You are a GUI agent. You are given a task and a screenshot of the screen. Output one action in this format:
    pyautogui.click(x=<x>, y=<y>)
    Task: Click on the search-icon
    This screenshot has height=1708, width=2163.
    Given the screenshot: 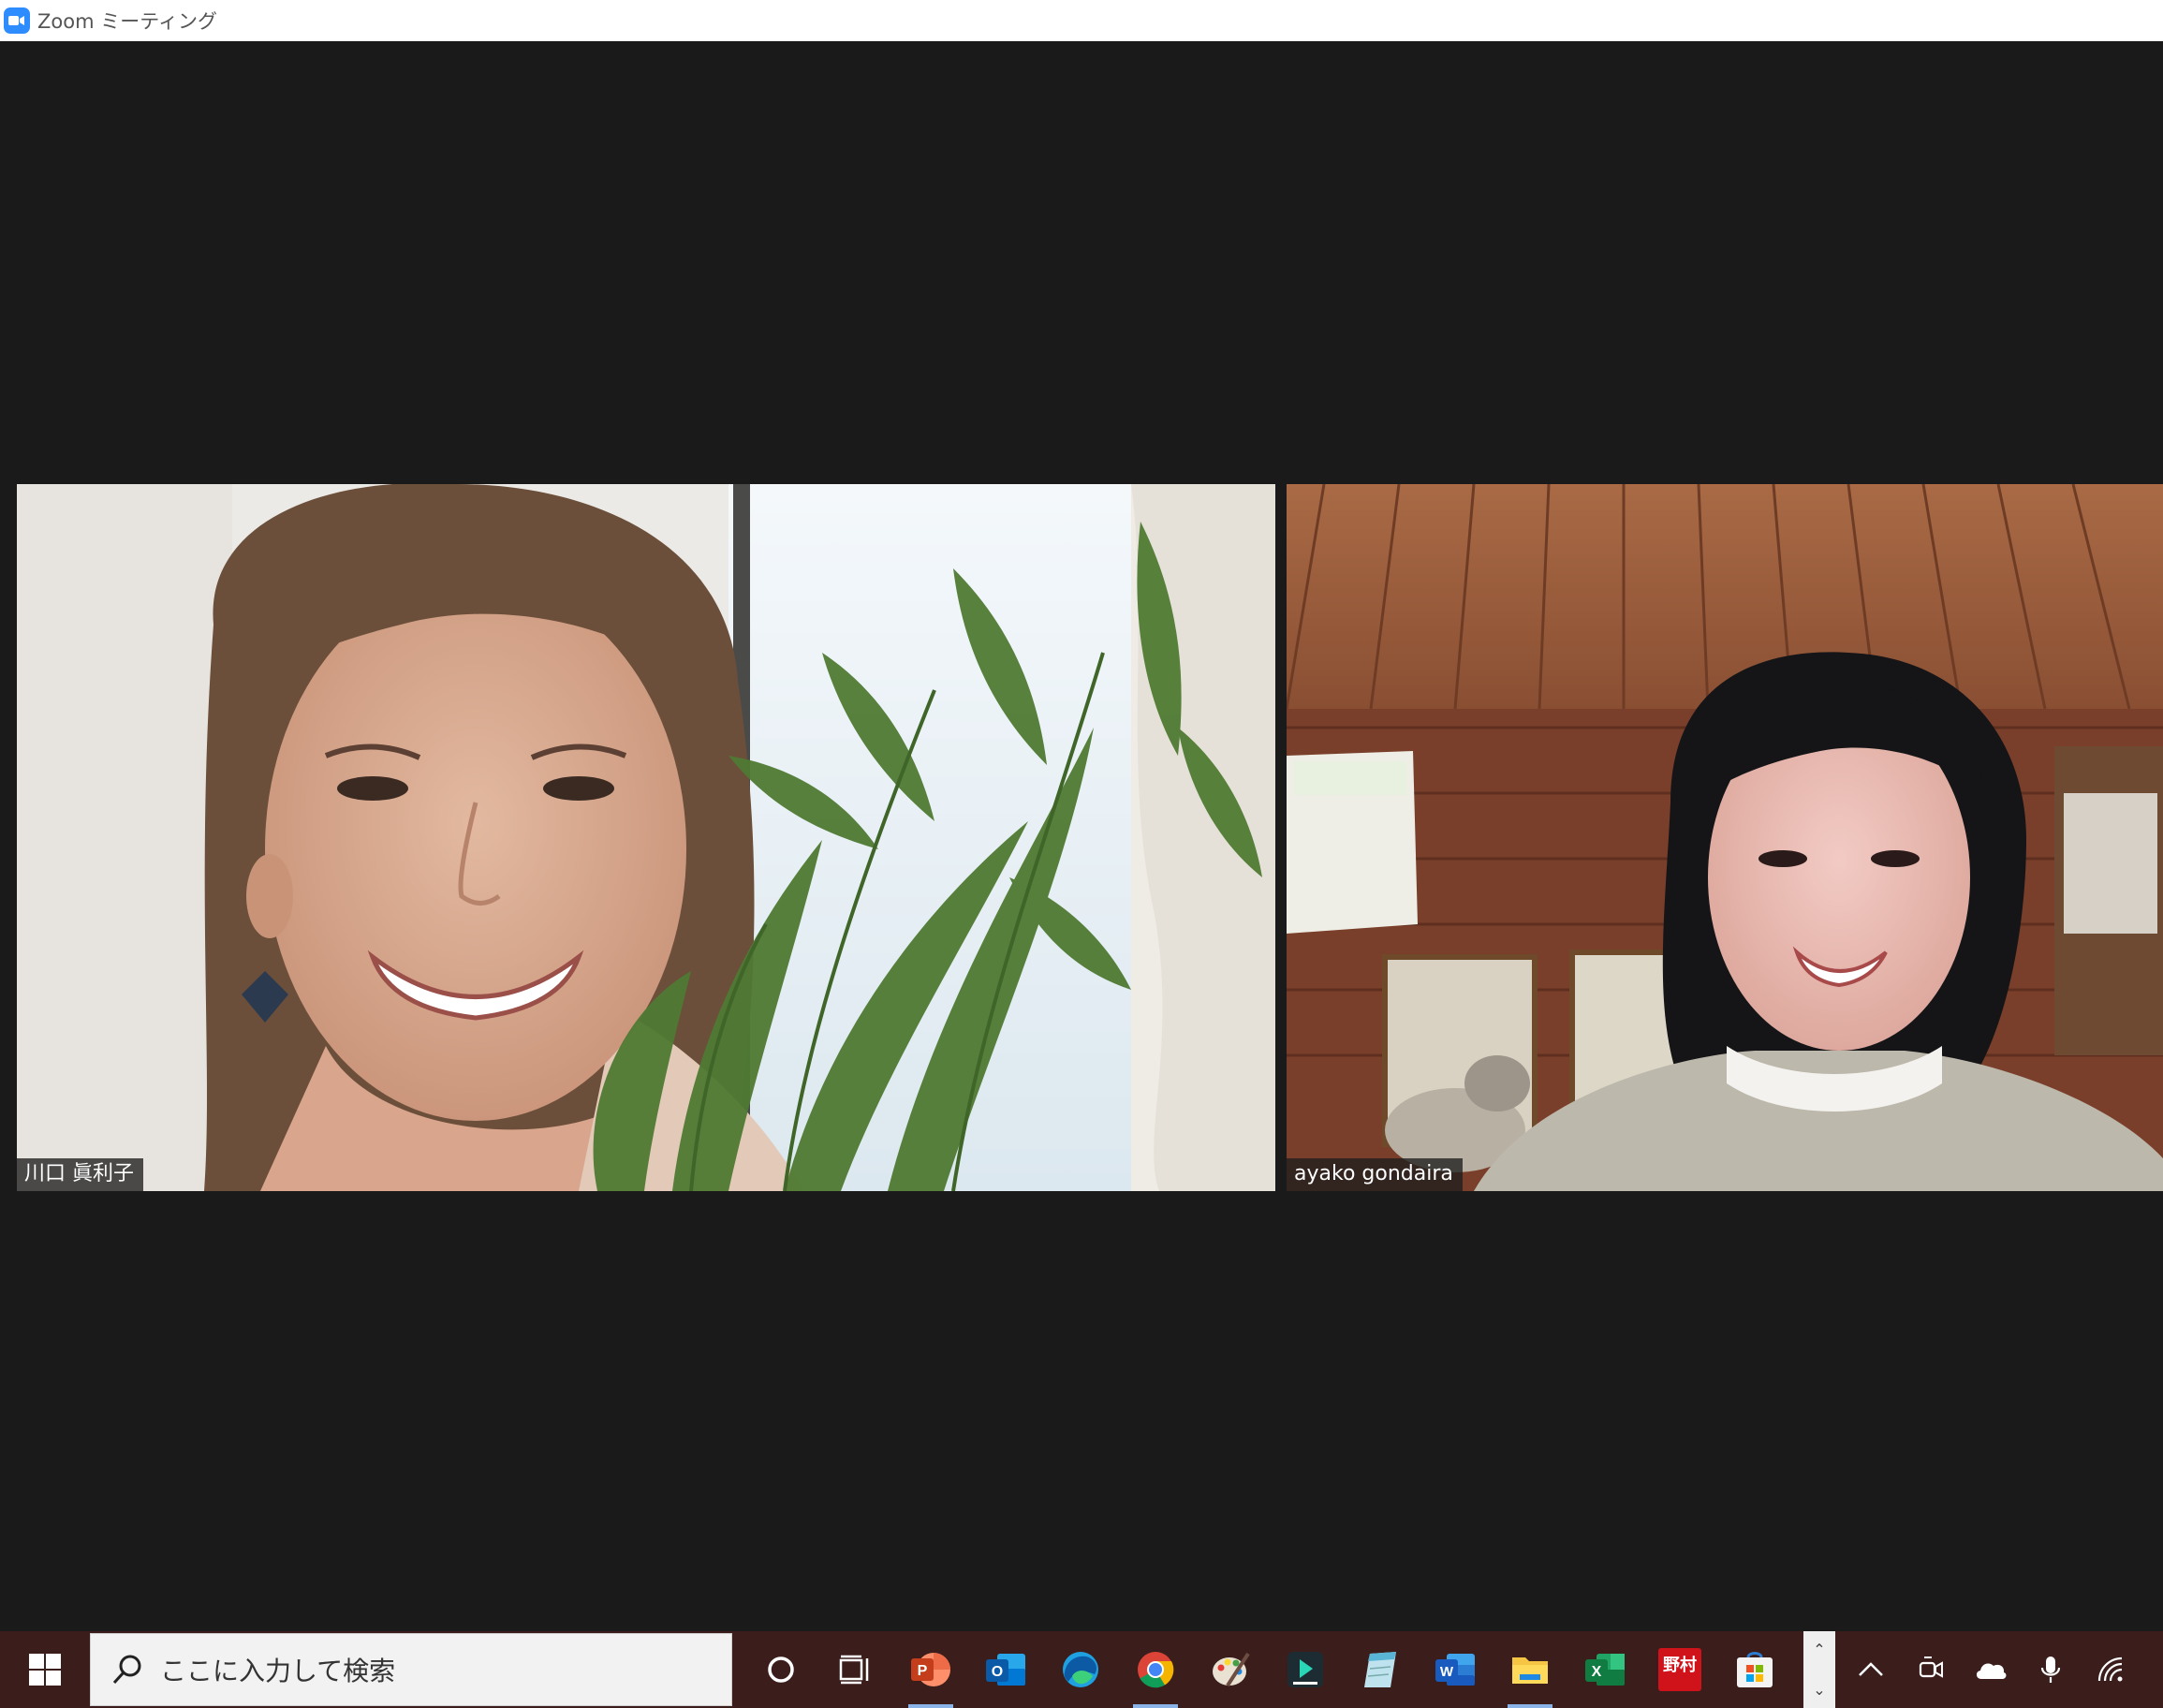 What is the action you would take?
    pyautogui.click(x=126, y=1670)
    